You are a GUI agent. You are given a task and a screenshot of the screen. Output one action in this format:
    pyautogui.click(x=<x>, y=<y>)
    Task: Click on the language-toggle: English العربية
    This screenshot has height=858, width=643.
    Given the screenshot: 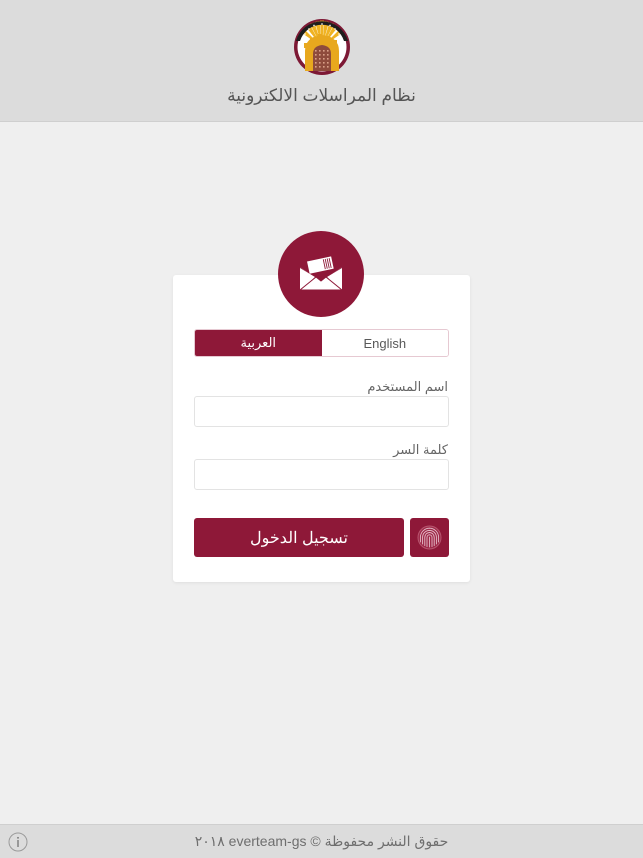 What is the action you would take?
    pyautogui.click(x=321, y=343)
    